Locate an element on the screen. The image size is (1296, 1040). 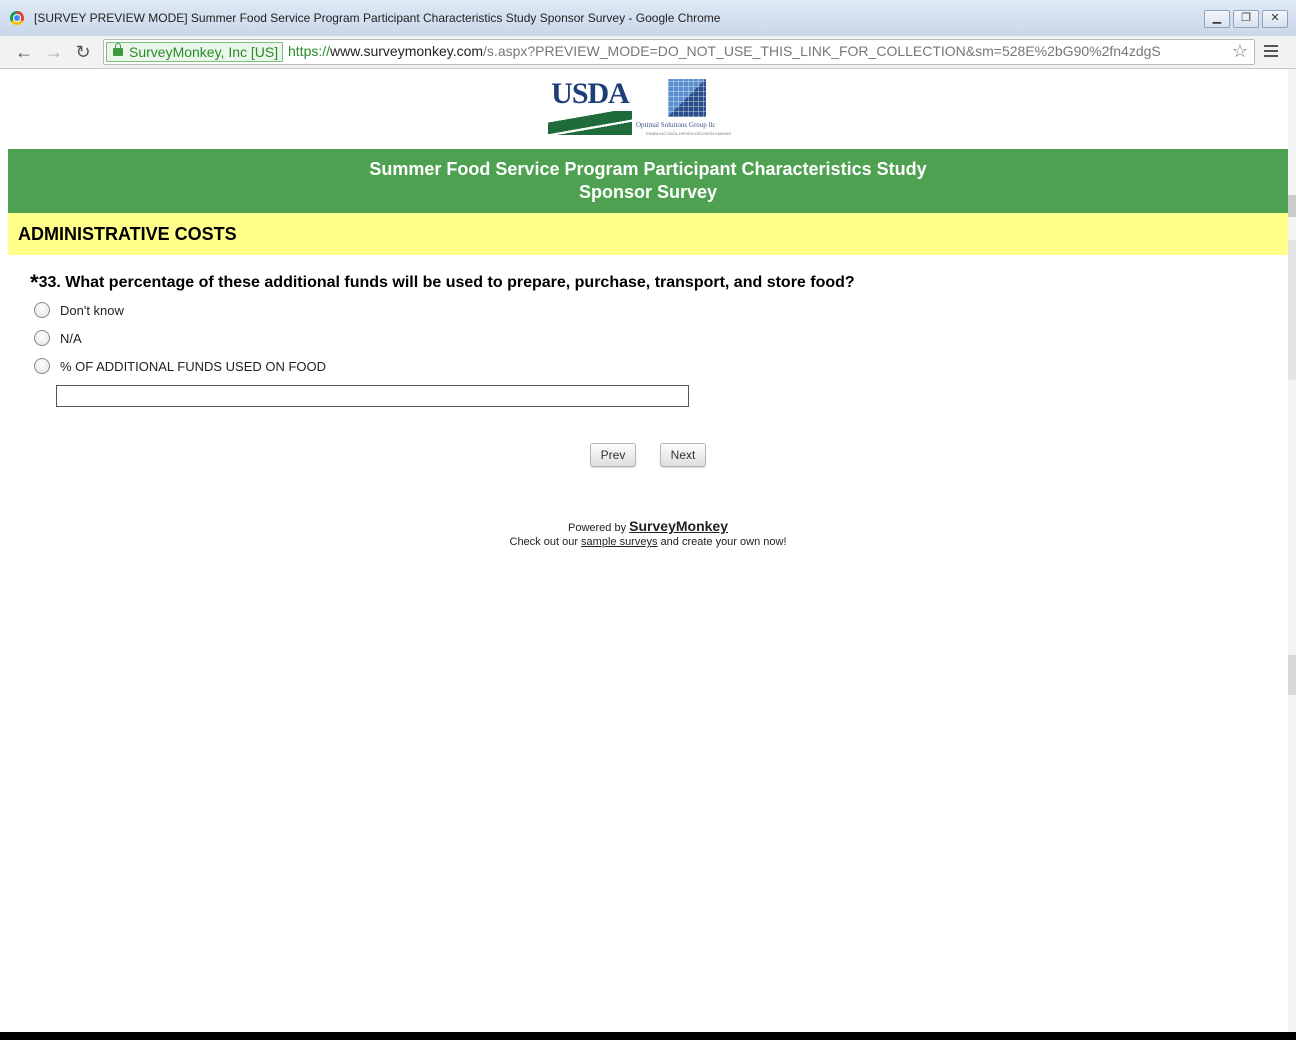
ev-certificate-badge: SurveyMonkey, Inc [US] is located at coordinates (195, 52).